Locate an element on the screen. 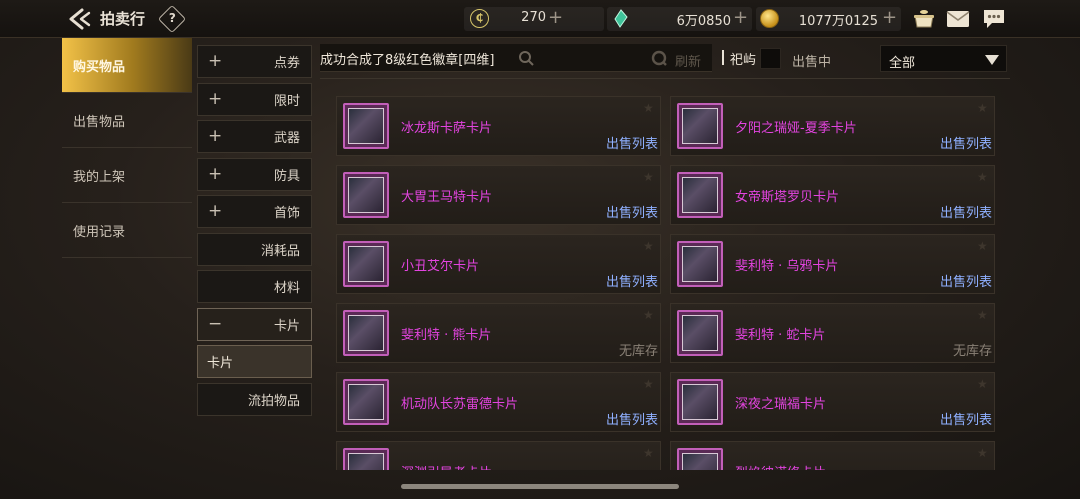 This screenshot has height=499, width=1080. category-accessory: + 首饰 is located at coordinates (254, 211).